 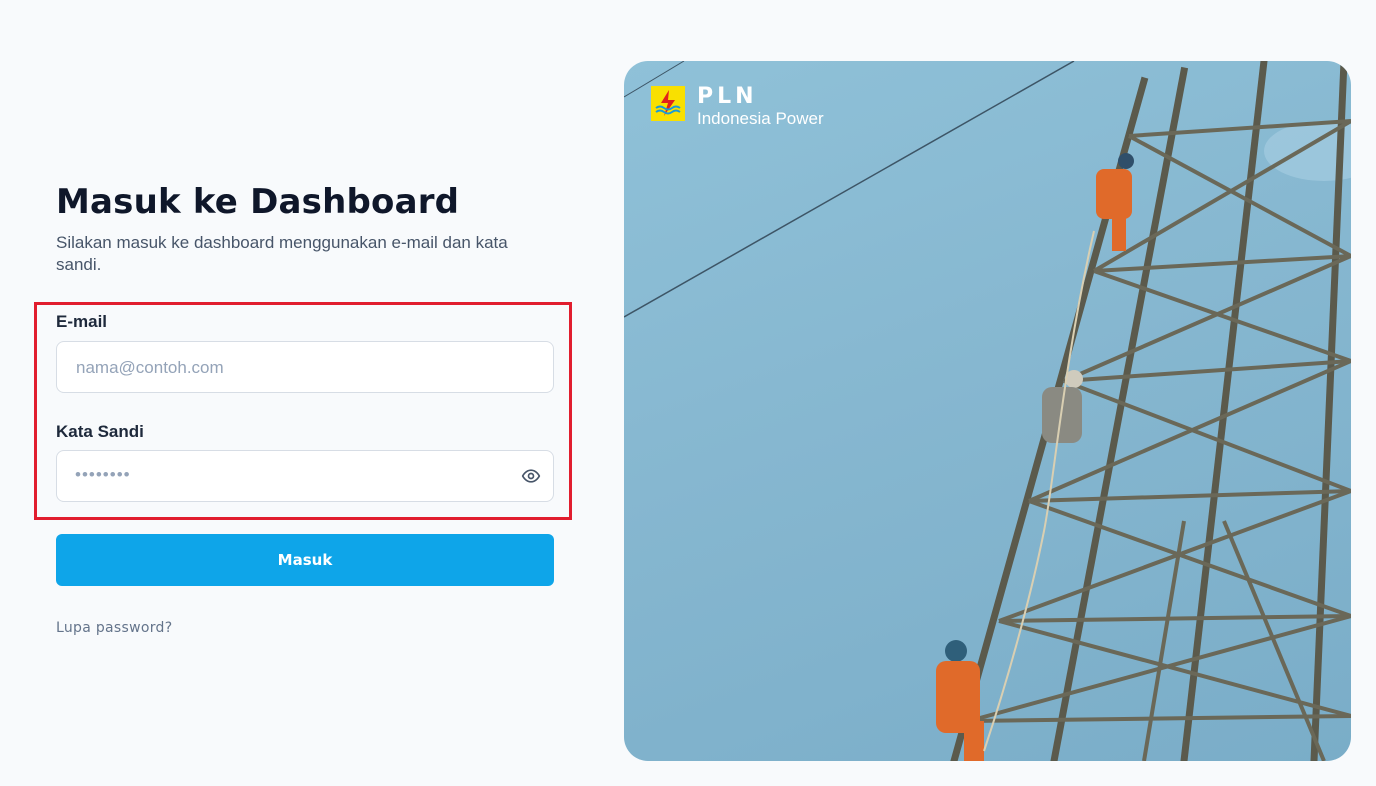 What do you see at coordinates (100, 431) in the screenshot?
I see `password-label: Kata Sandi` at bounding box center [100, 431].